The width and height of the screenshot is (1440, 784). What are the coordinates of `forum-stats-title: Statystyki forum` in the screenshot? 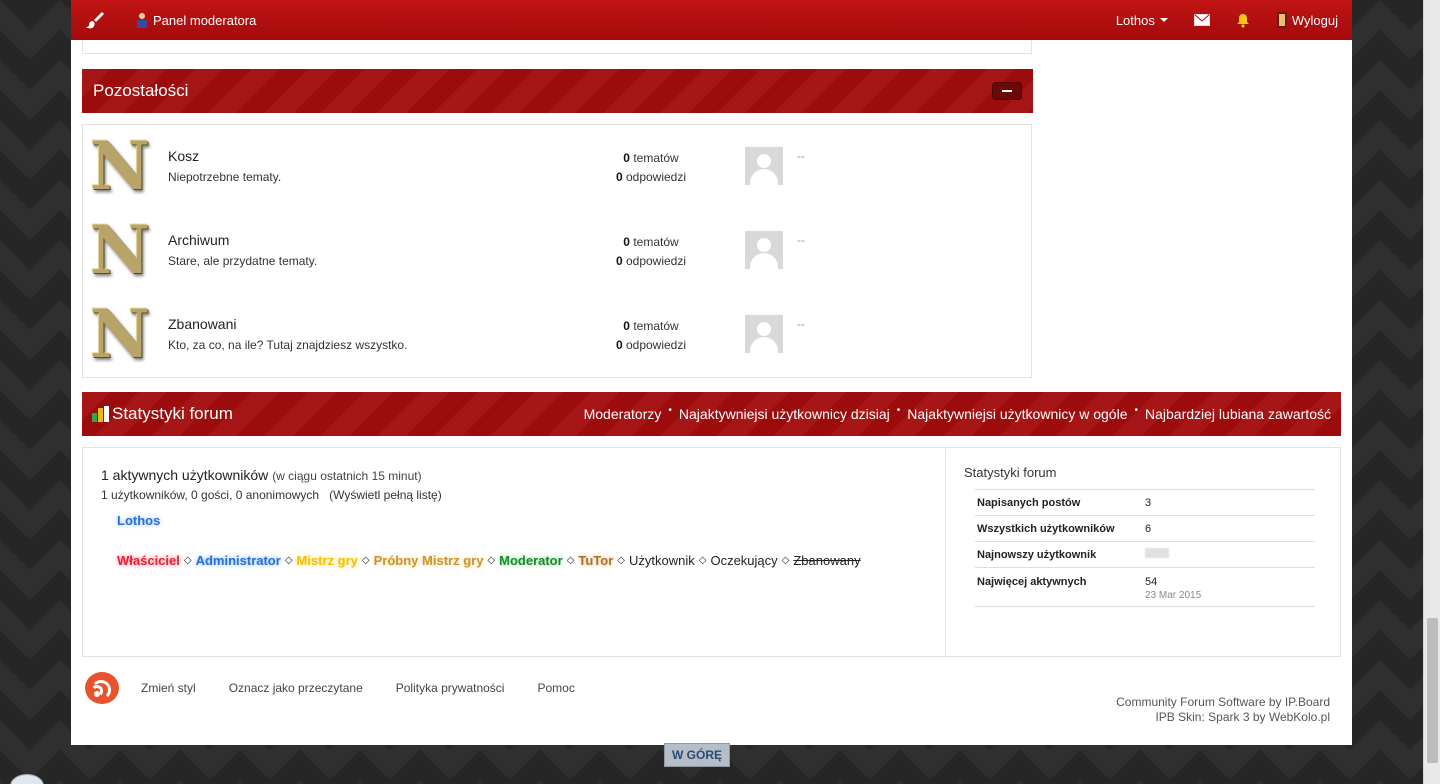 It's located at (1010, 472).